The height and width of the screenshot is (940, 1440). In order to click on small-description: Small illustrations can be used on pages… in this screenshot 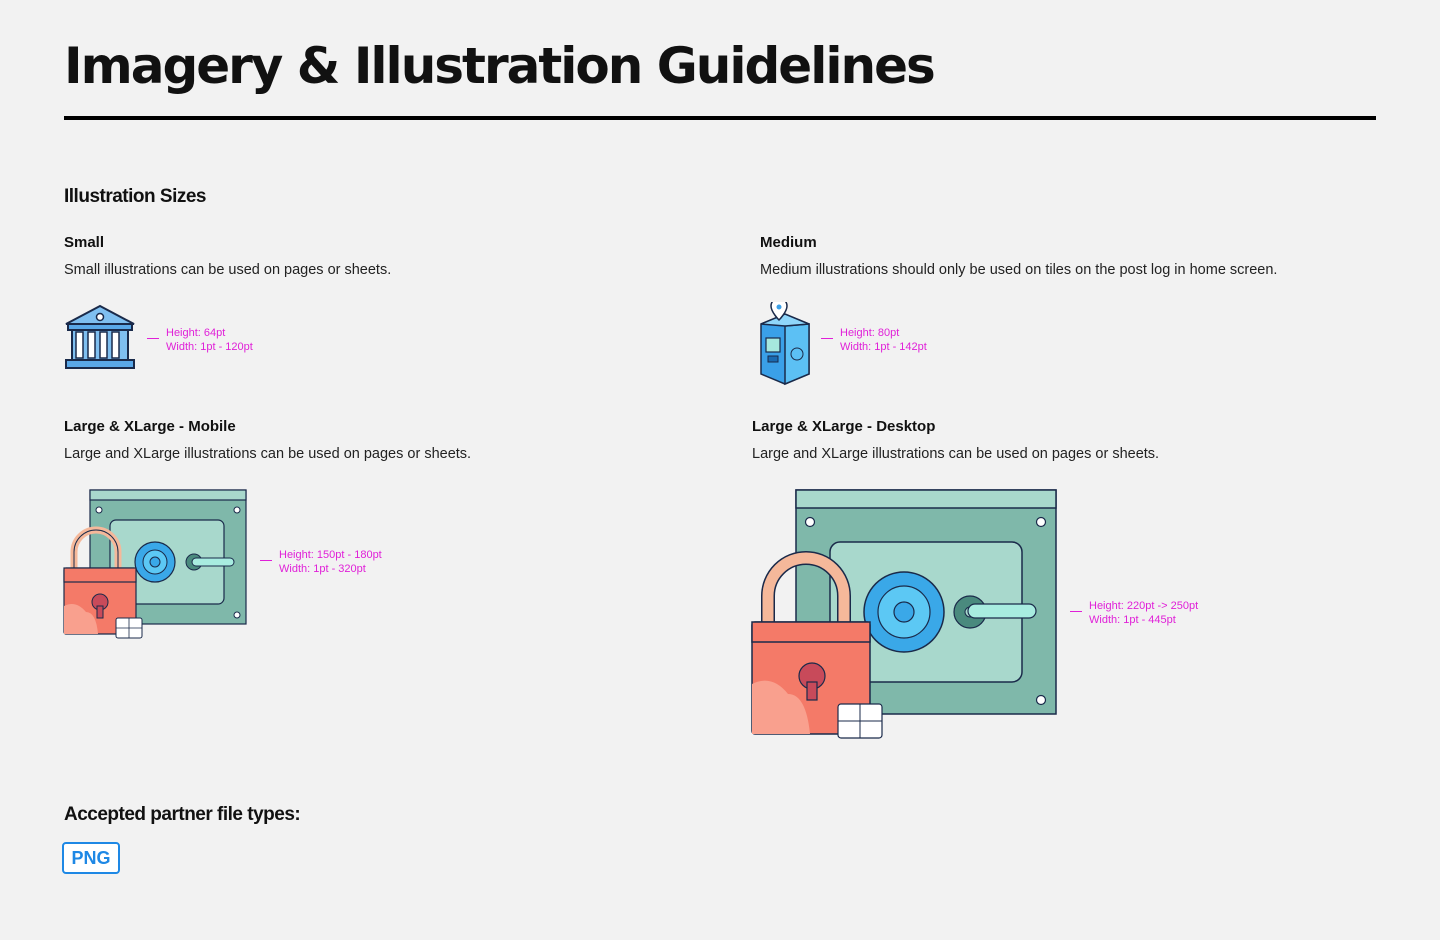, I will do `click(228, 270)`.